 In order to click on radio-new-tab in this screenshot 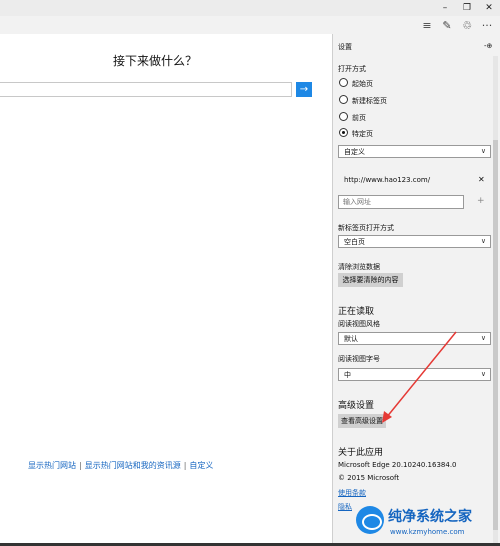, I will do `click(343, 99)`.